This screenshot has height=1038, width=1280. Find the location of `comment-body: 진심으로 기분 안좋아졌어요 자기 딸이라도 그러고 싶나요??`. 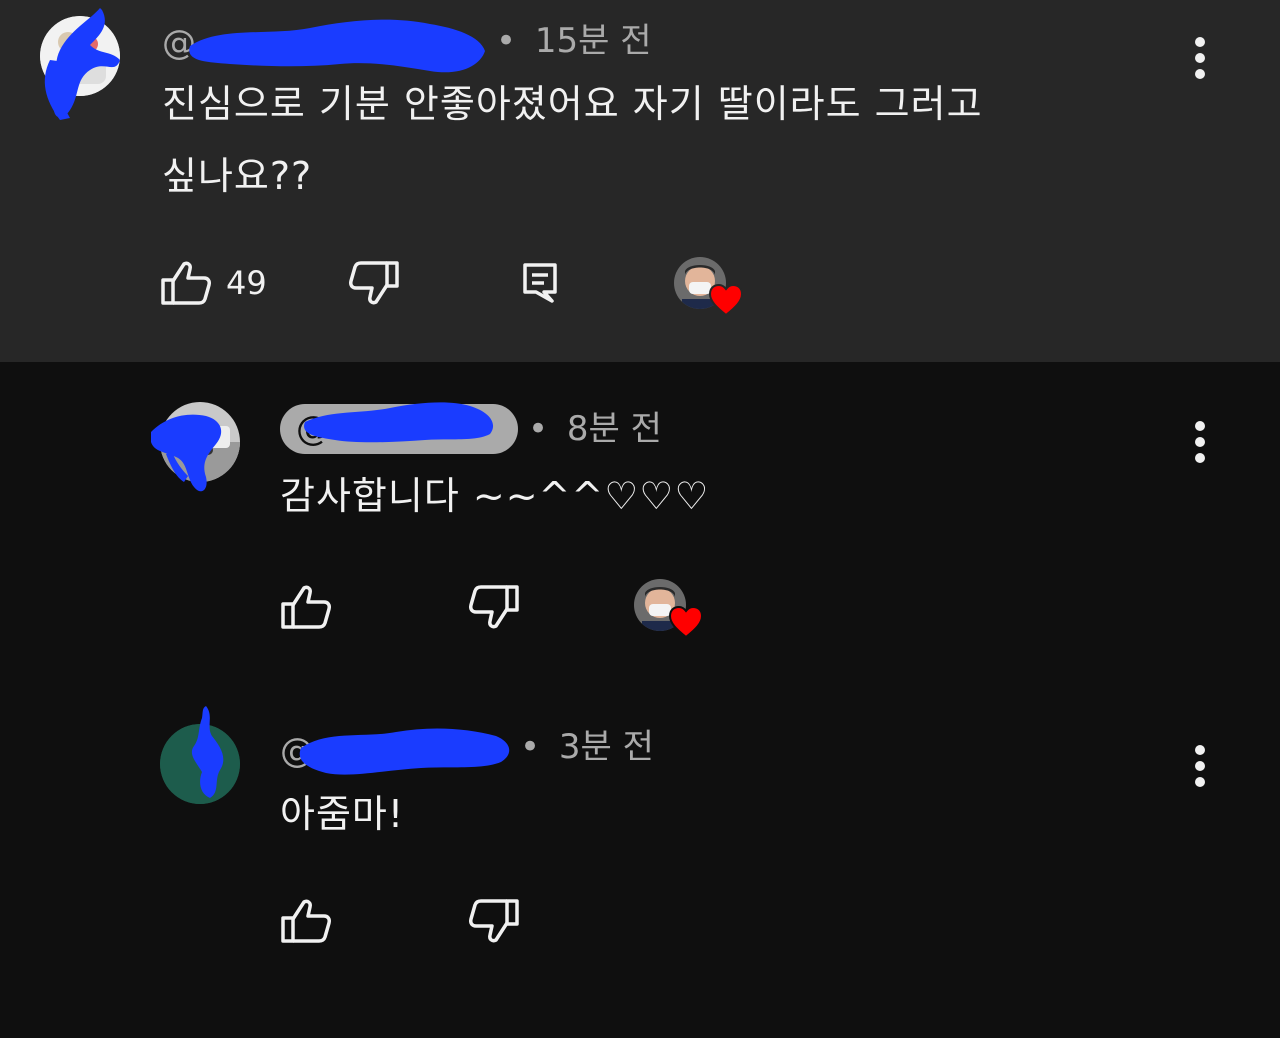

comment-body: 진심으로 기분 안좋아졌어요 자기 딸이라도 그러고 싶나요?? is located at coordinates (662, 140).